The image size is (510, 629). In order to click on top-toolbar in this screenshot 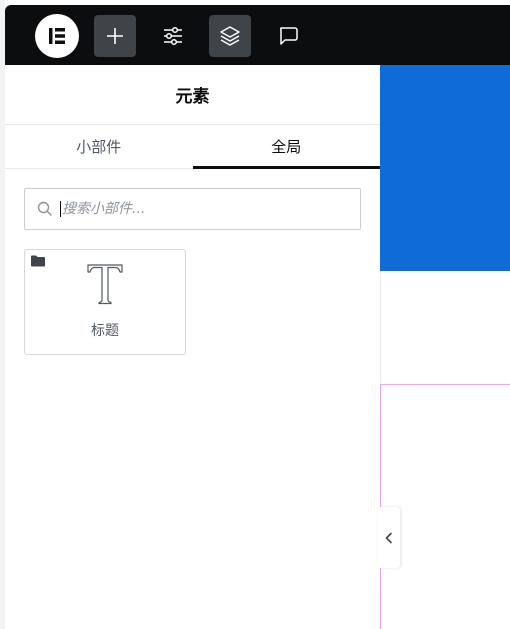, I will do `click(257, 35)`.